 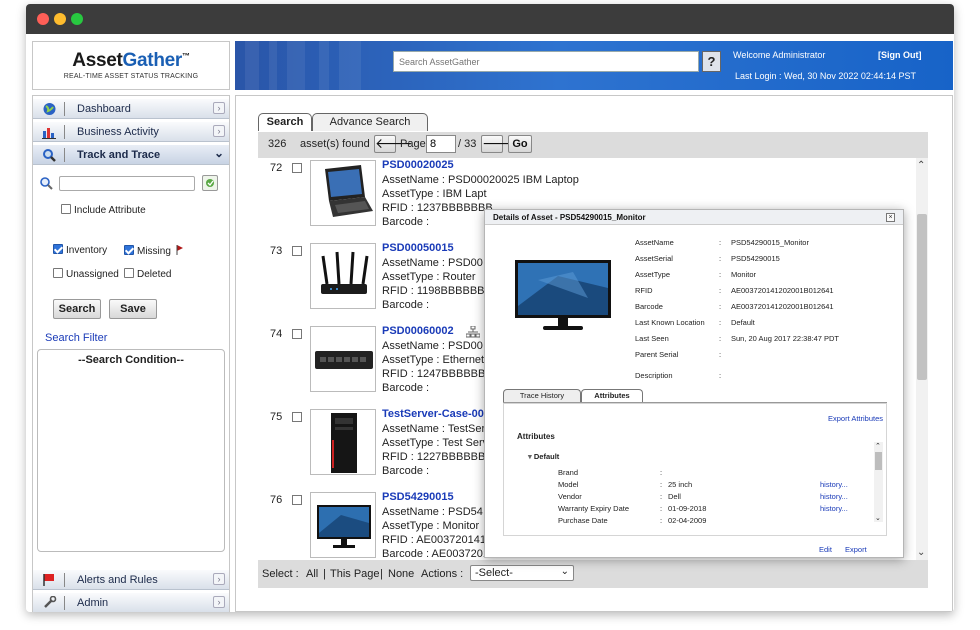 What do you see at coordinates (429, 277) in the screenshot?
I see `asset-type-line: AssetType : Router` at bounding box center [429, 277].